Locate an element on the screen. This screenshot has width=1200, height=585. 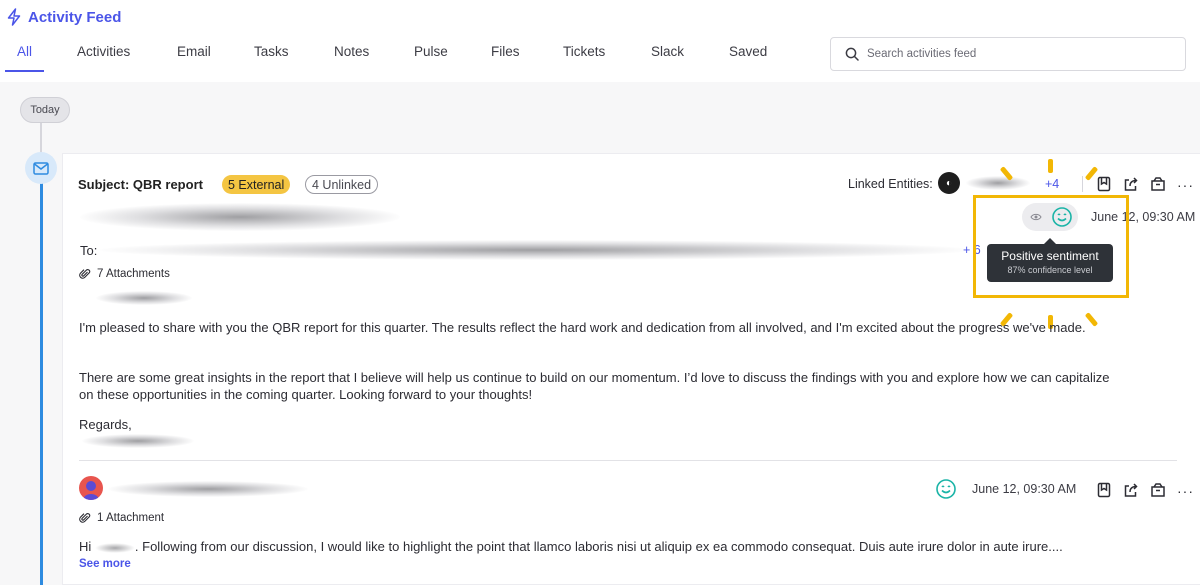
entity-avatar: ◐ is located at coordinates (949, 183).